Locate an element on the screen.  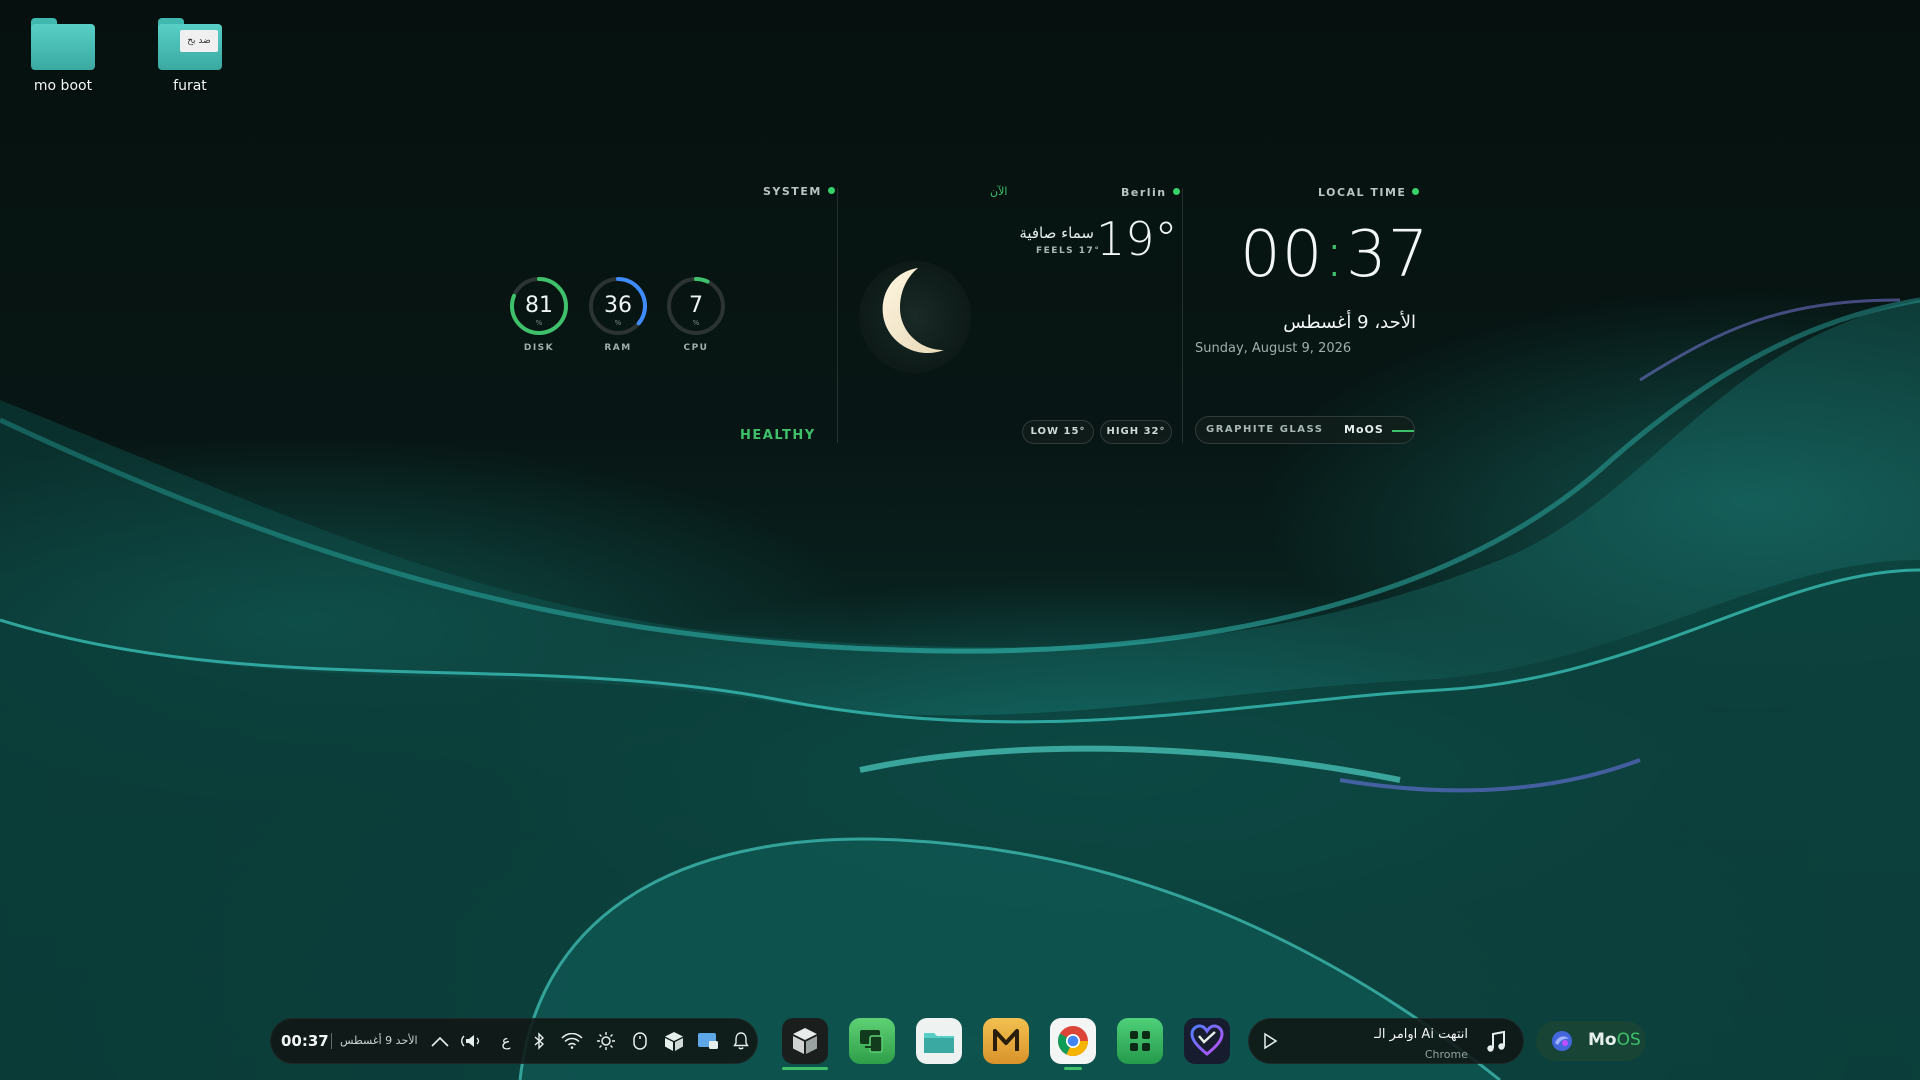
folder-preview: ضد بخ is located at coordinates (199, 41).